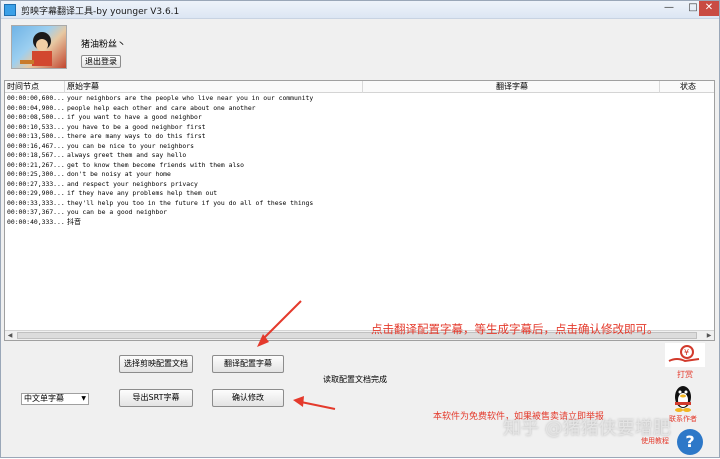  I want to click on arrow-head, so click(298, 401).